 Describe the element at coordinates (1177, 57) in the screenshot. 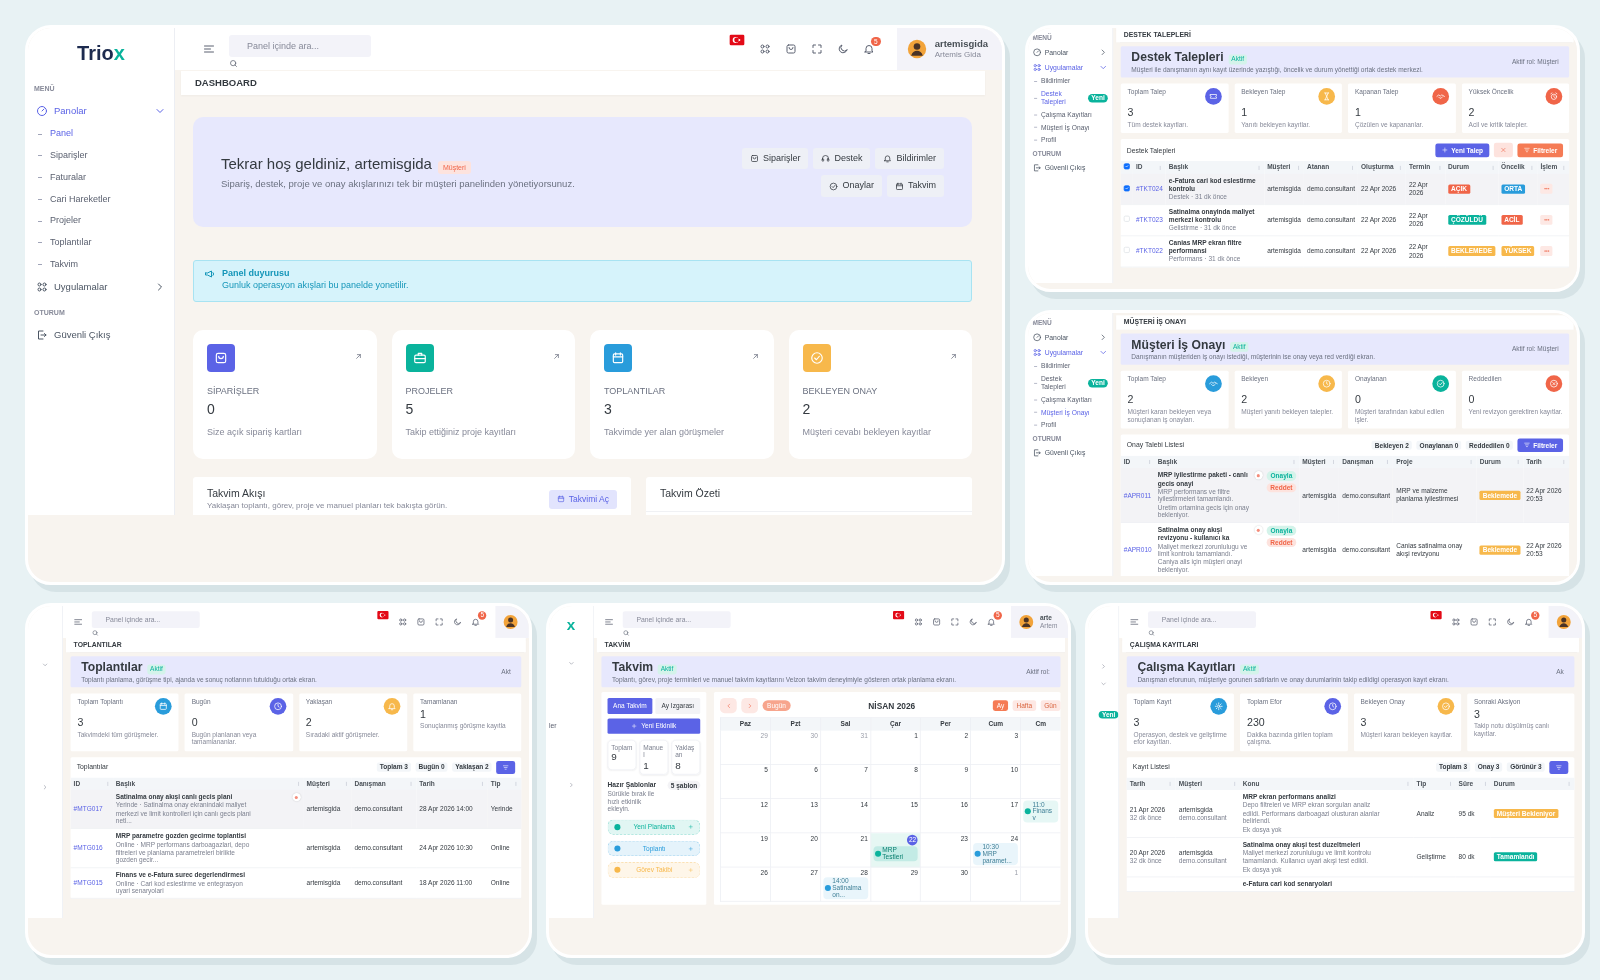

I see `page-heading: Destek Talepleri` at that location.